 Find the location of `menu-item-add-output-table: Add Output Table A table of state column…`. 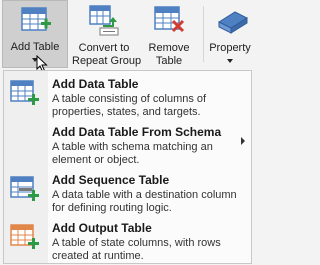

menu-item-add-output-table: Add Output Table A table of state column… is located at coordinates (127, 242).